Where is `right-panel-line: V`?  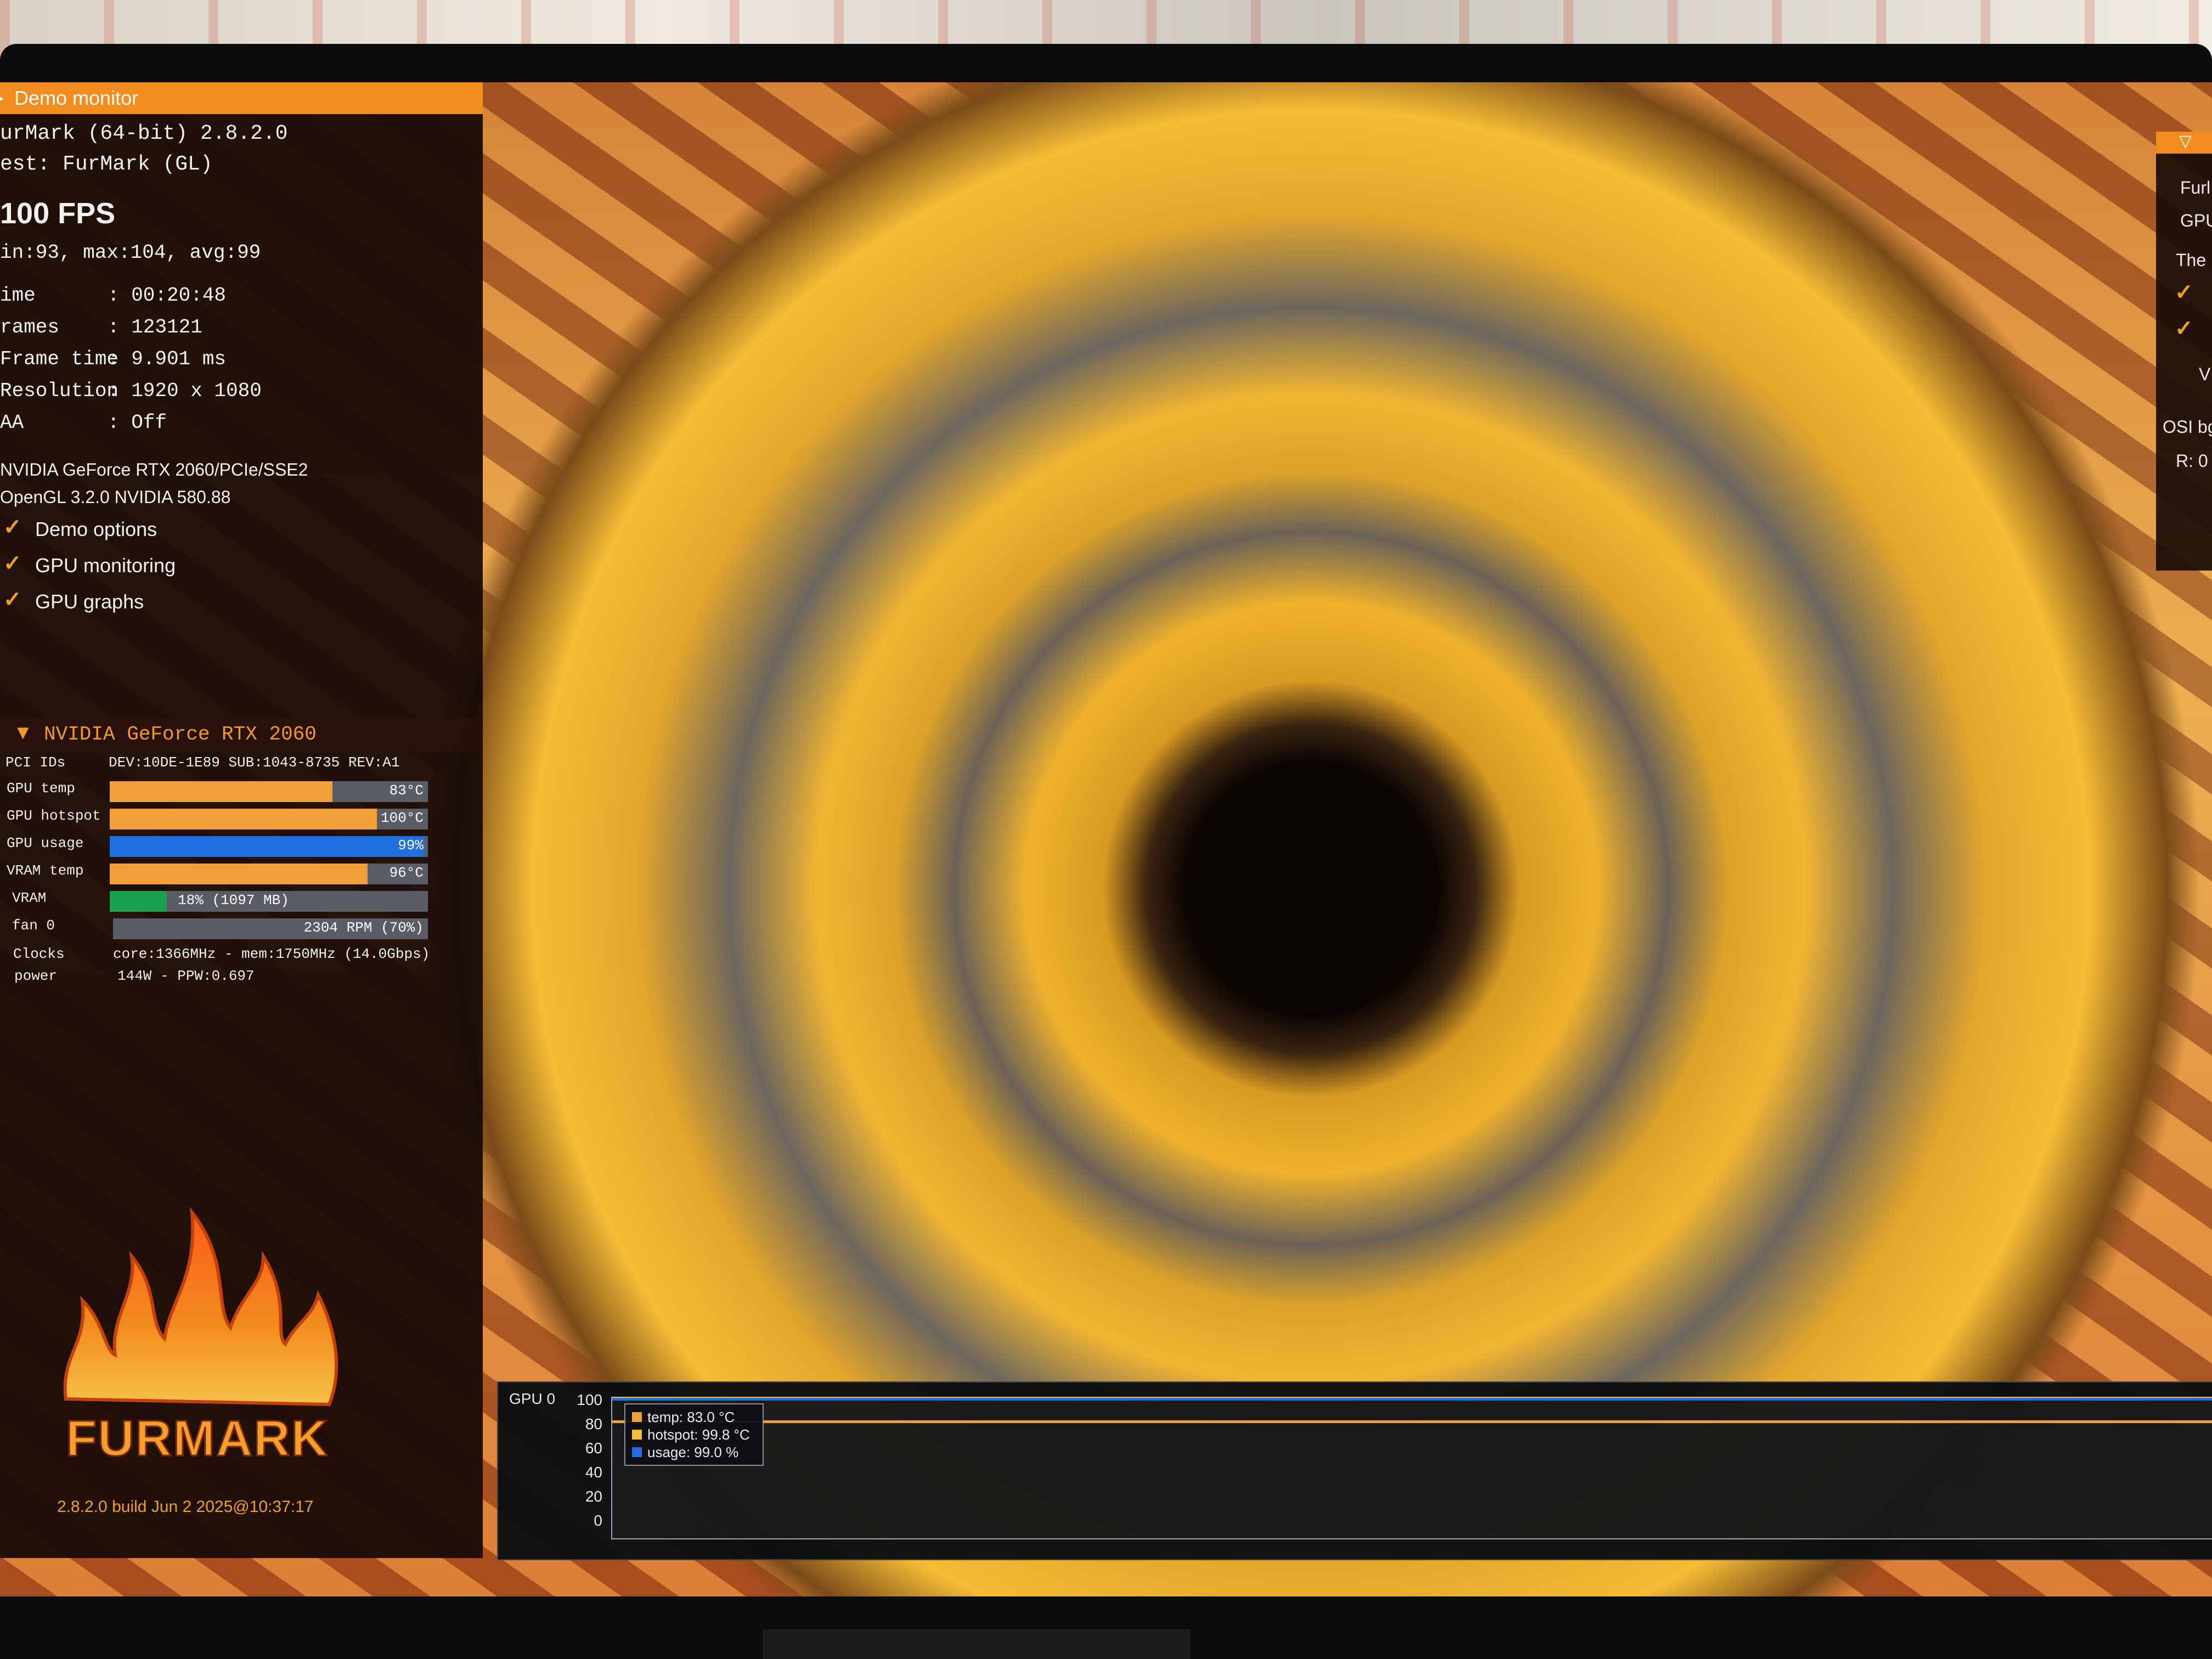 right-panel-line: V is located at coordinates (2205, 374).